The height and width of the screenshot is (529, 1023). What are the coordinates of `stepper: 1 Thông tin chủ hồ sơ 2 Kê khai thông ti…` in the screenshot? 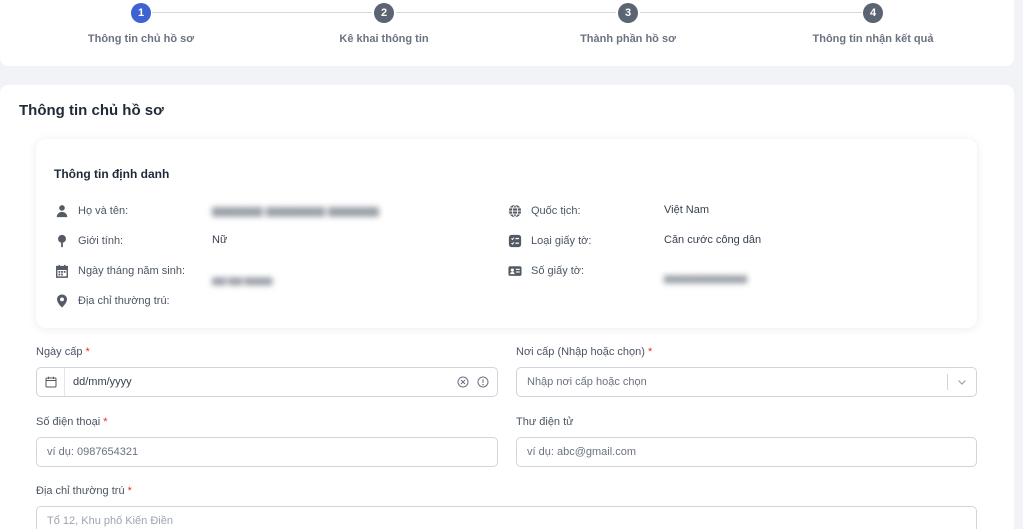 It's located at (507, 33).